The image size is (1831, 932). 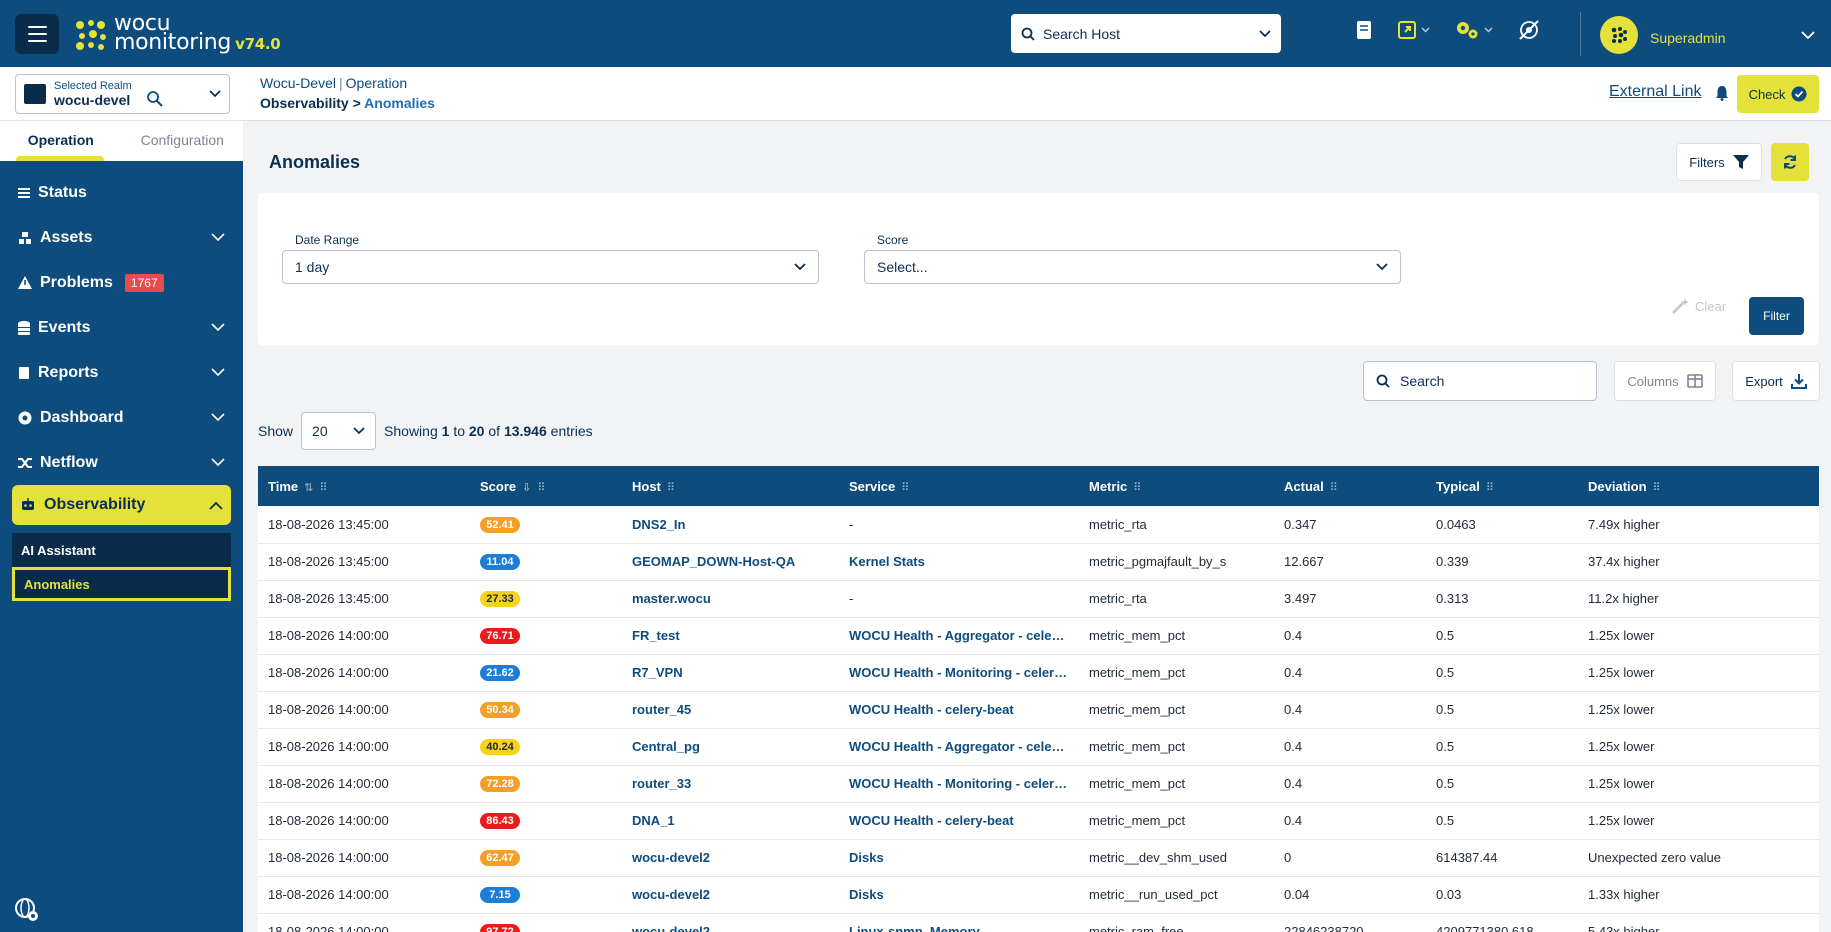 I want to click on app-logo: wocu monitoring v74.0, so click(x=177, y=33).